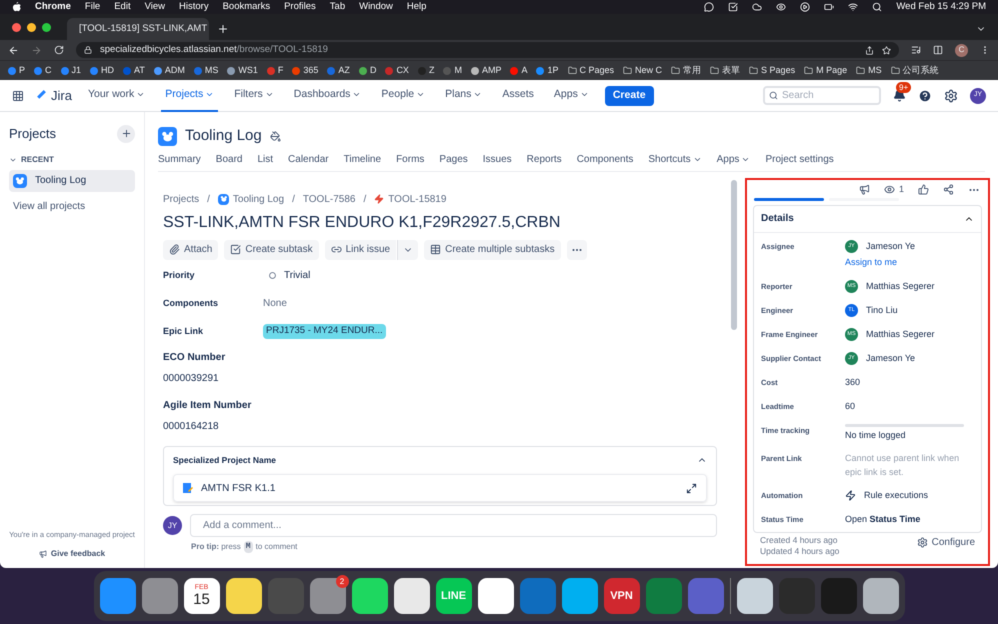  Describe the element at coordinates (338, 7) in the screenshot. I see `menu-item: Tab` at that location.